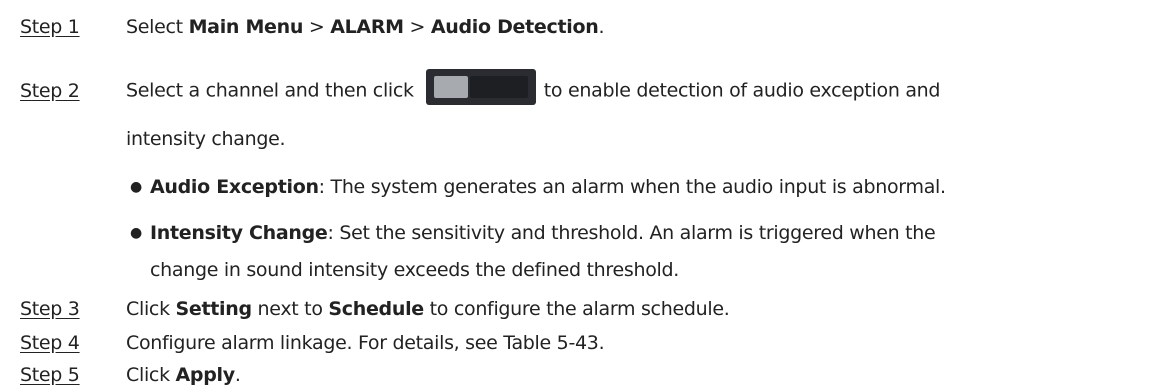 This screenshot has width=1149, height=392. Describe the element at coordinates (50, 309) in the screenshot. I see `step-3-label: Step 3` at that location.